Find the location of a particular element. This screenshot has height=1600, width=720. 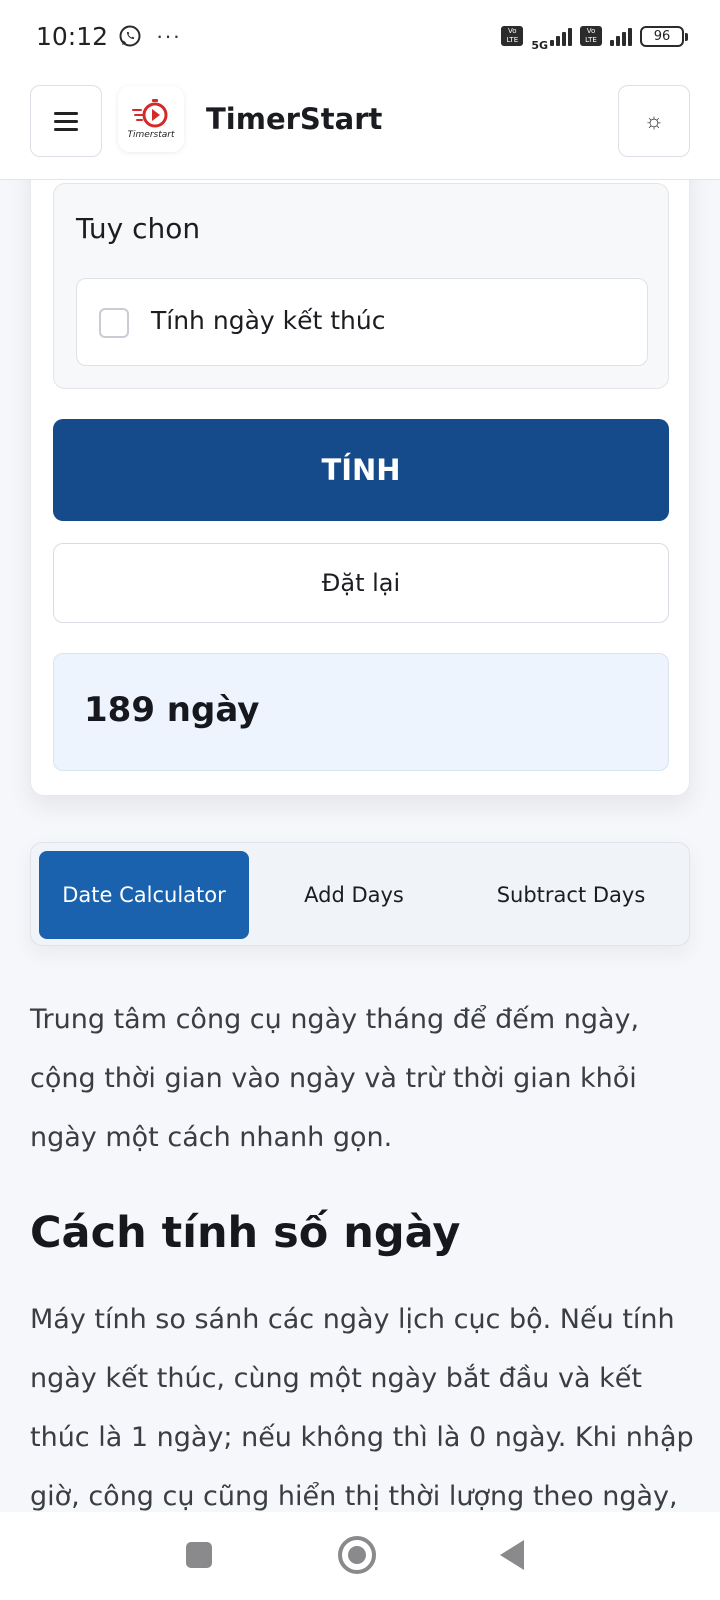

status-time: 10:12 is located at coordinates (72, 36).